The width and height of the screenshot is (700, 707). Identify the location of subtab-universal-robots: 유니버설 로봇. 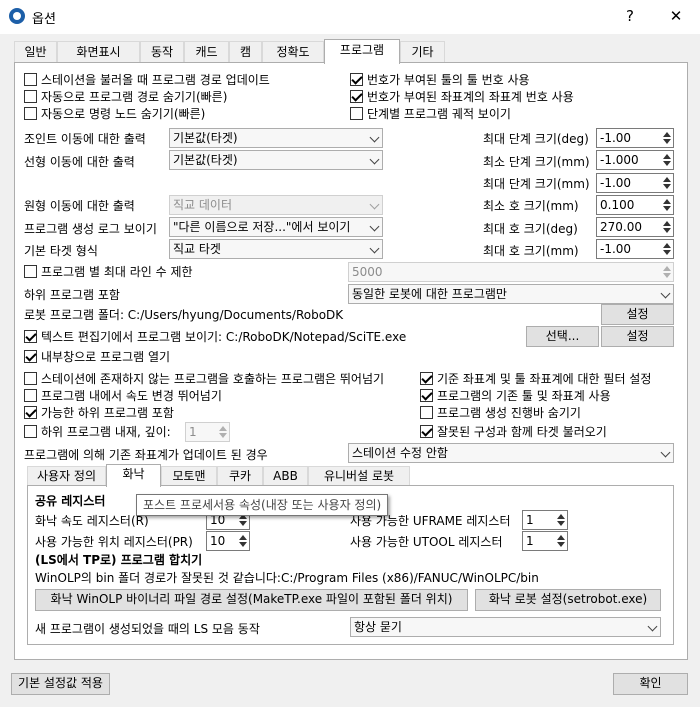
(359, 476).